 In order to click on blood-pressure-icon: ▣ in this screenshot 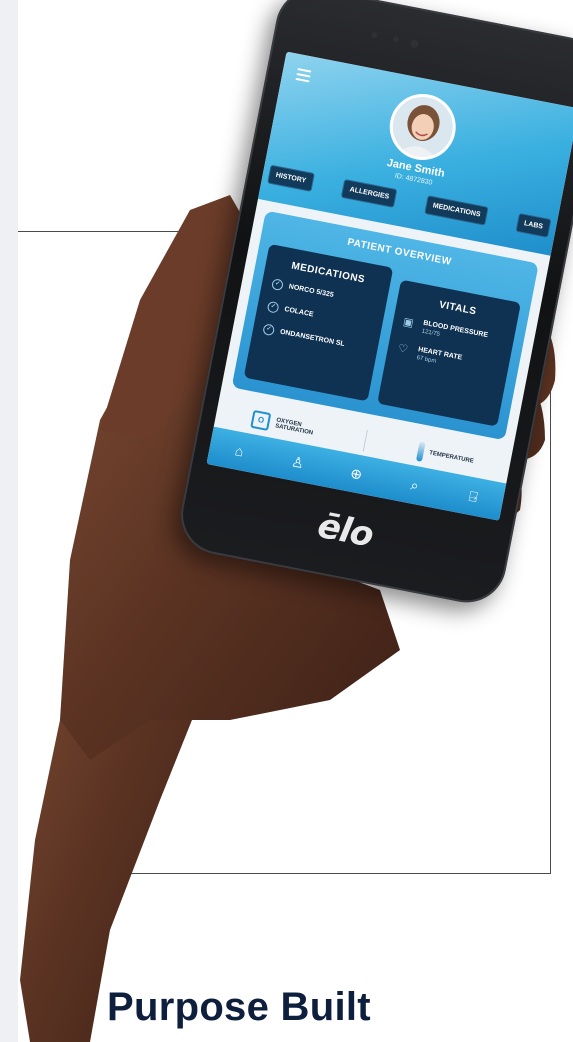, I will do `click(408, 322)`.